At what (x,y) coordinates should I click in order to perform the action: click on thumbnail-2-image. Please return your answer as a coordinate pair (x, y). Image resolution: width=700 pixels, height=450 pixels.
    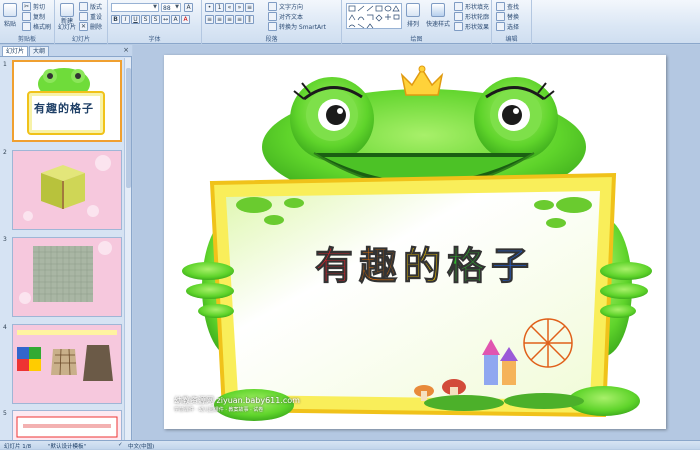
    Looking at the image, I should click on (67, 190).